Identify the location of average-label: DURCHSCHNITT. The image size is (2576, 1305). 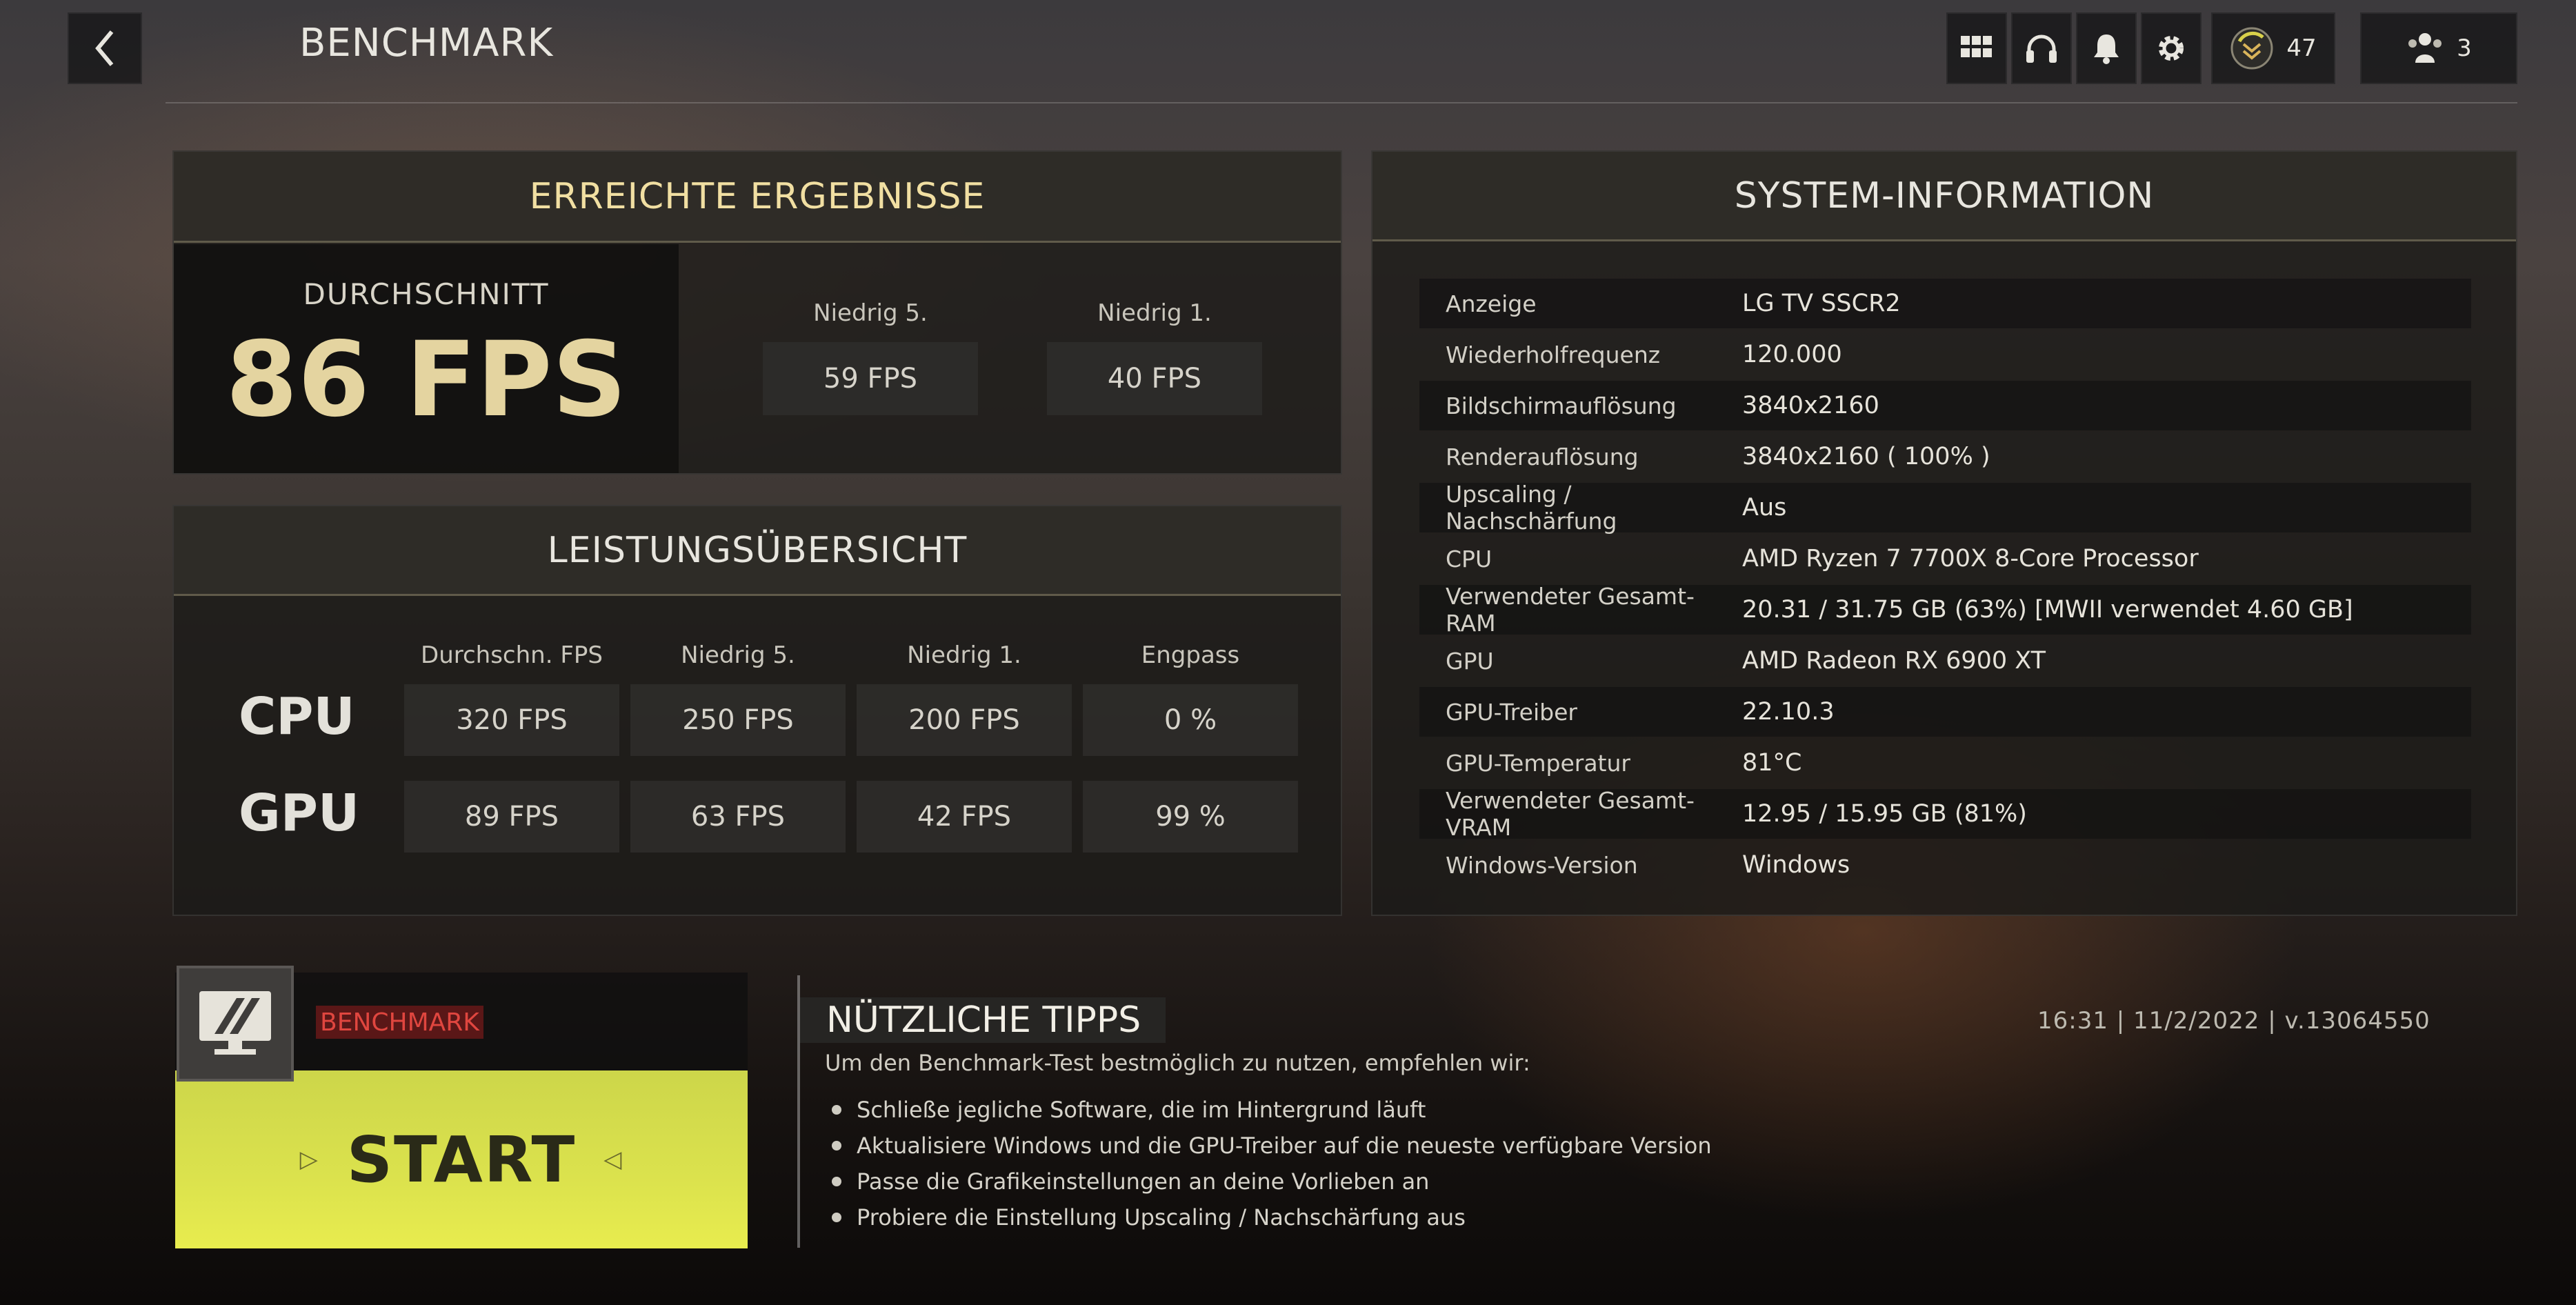
(426, 294).